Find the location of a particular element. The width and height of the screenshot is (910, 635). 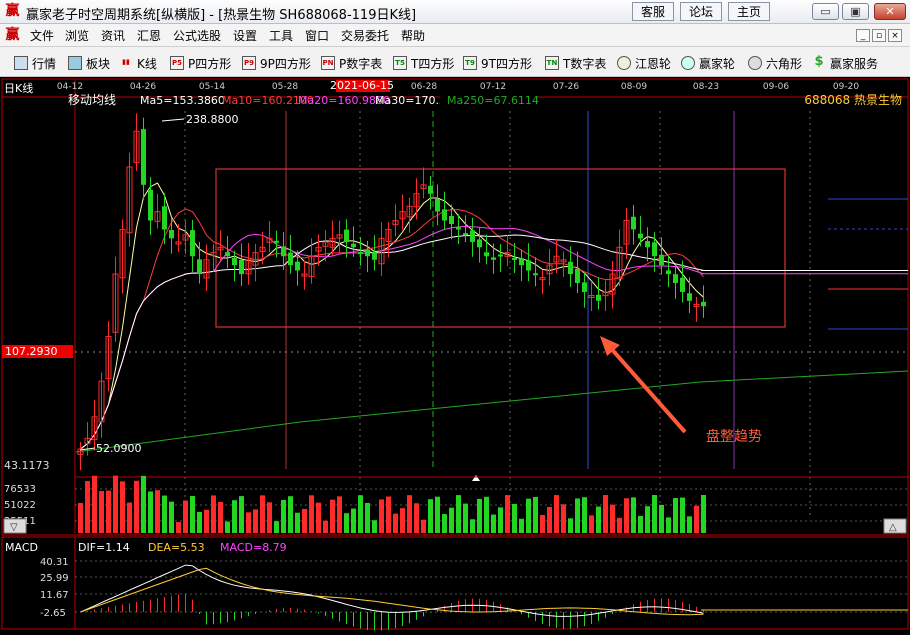

customer-service-link: 客服 is located at coordinates (653, 11).